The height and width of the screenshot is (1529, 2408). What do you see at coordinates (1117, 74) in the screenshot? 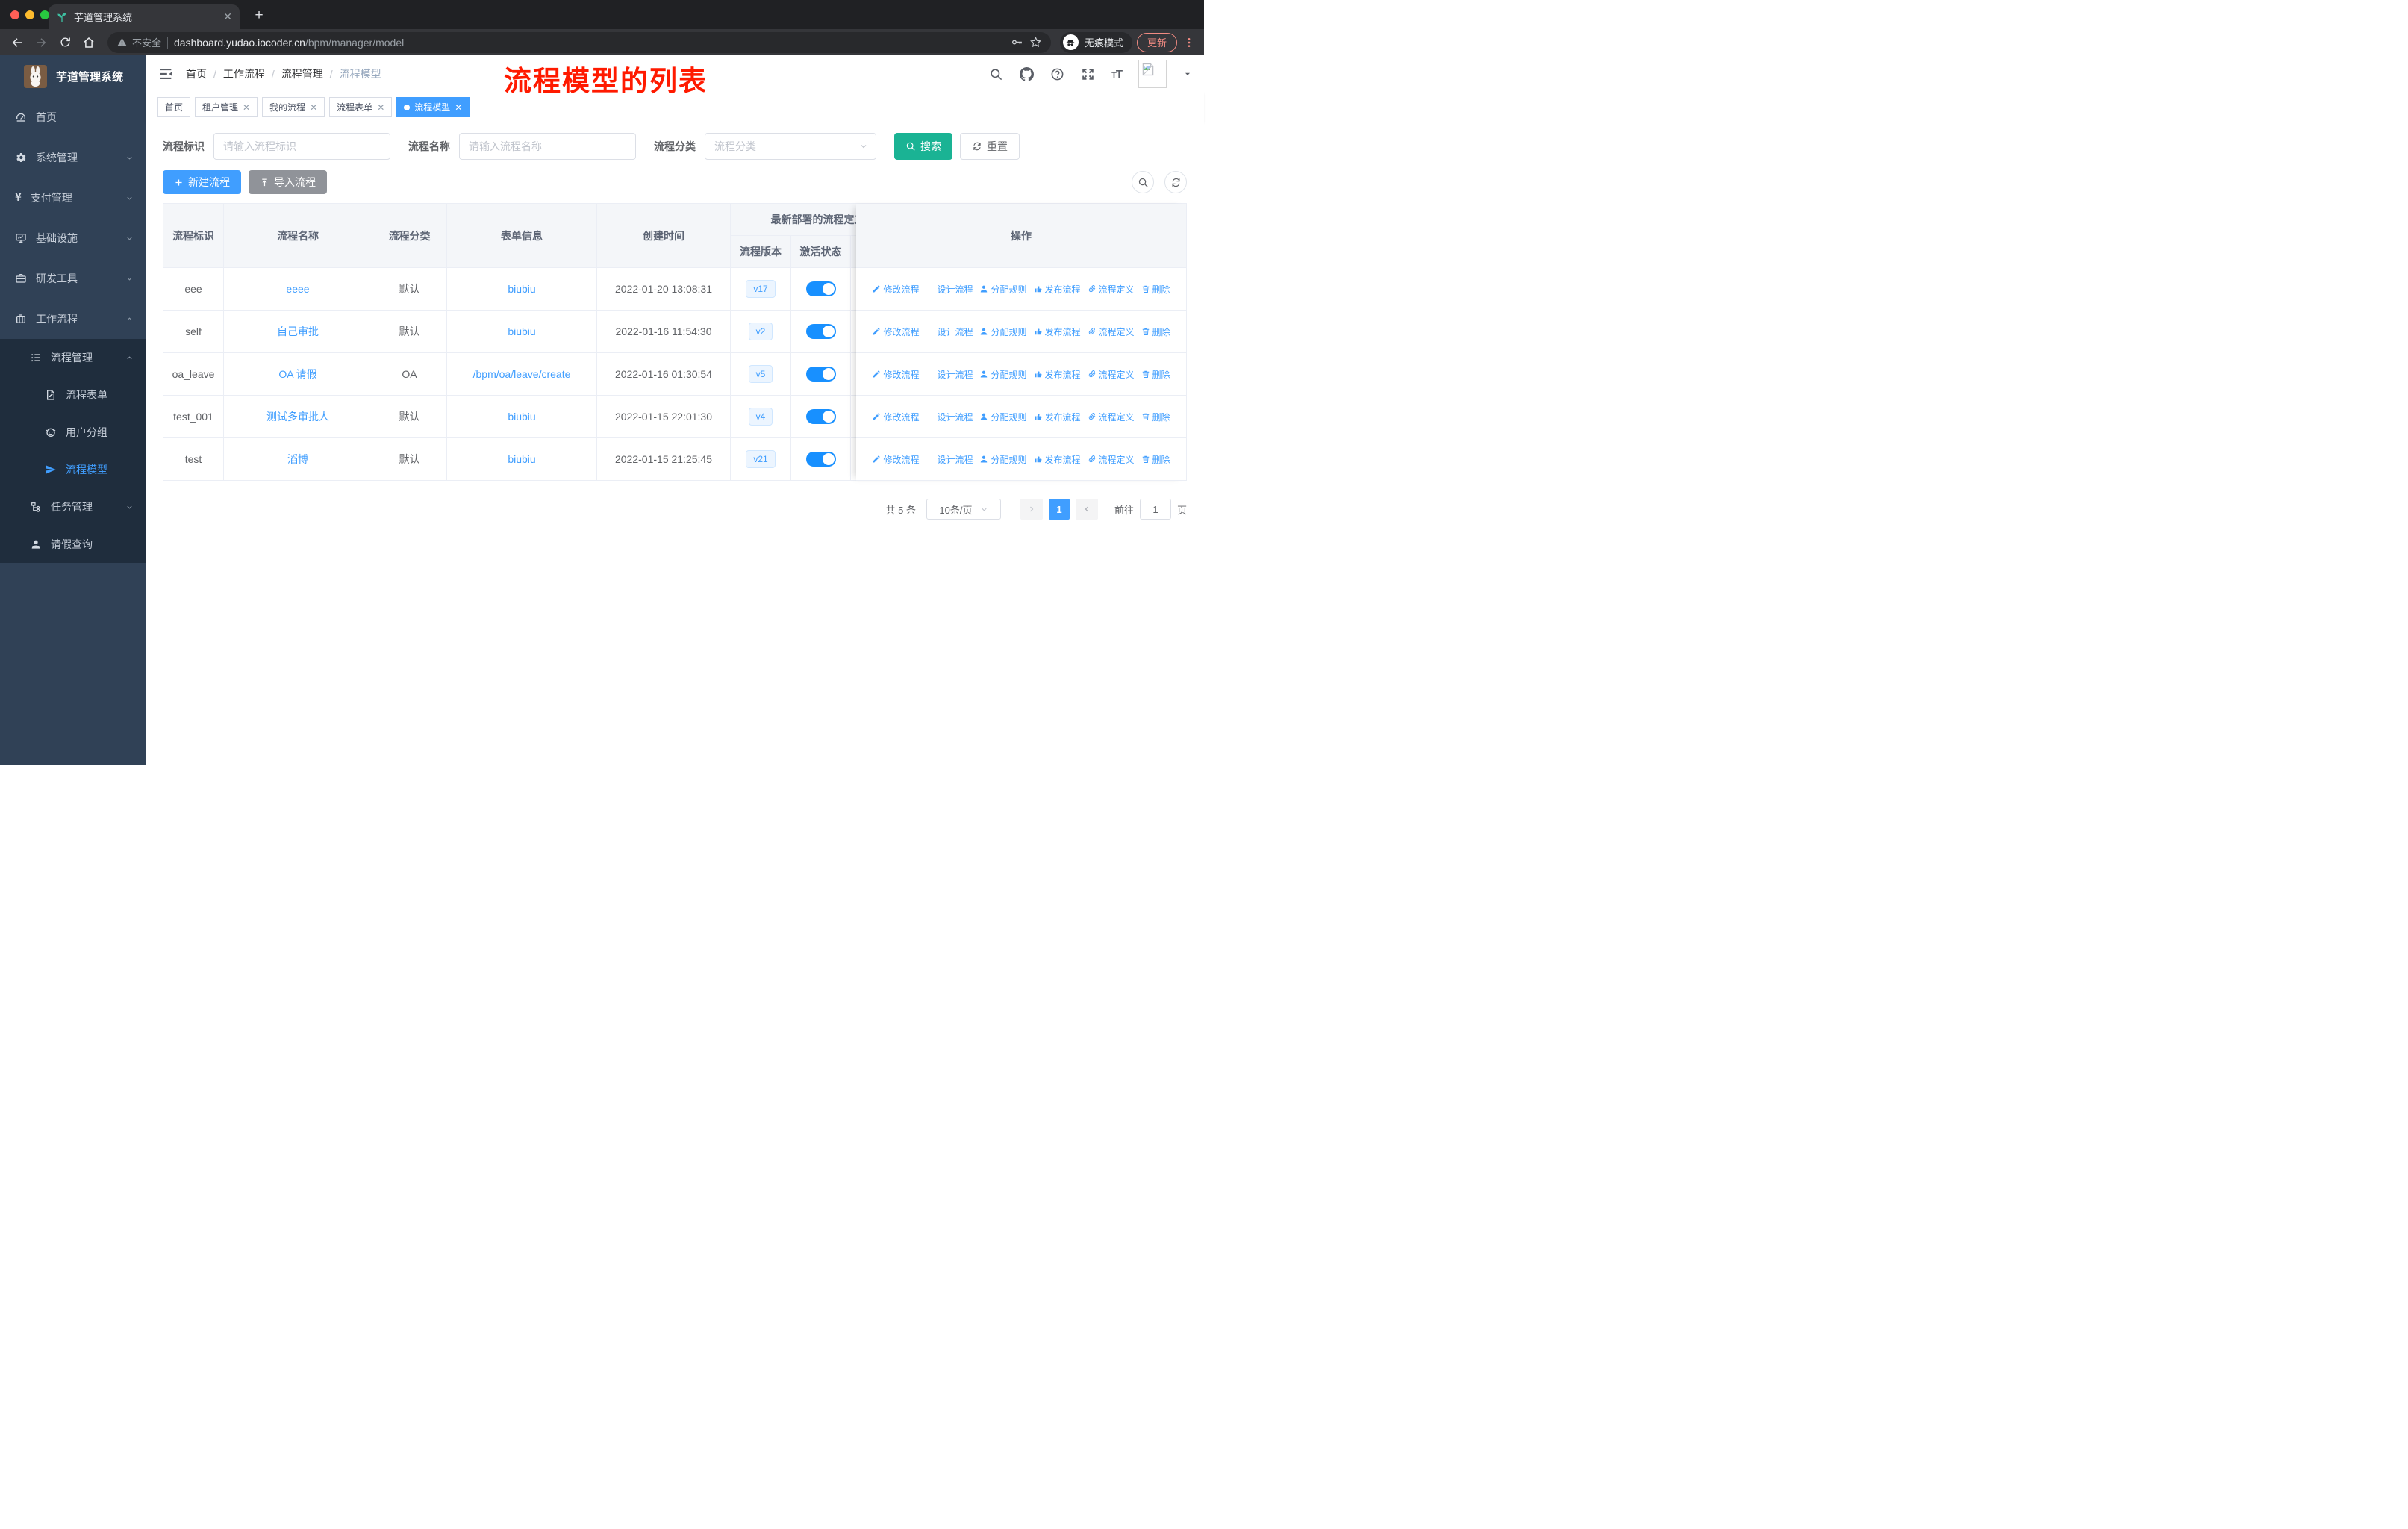
I see `font-size-icon: TT` at bounding box center [1117, 74].